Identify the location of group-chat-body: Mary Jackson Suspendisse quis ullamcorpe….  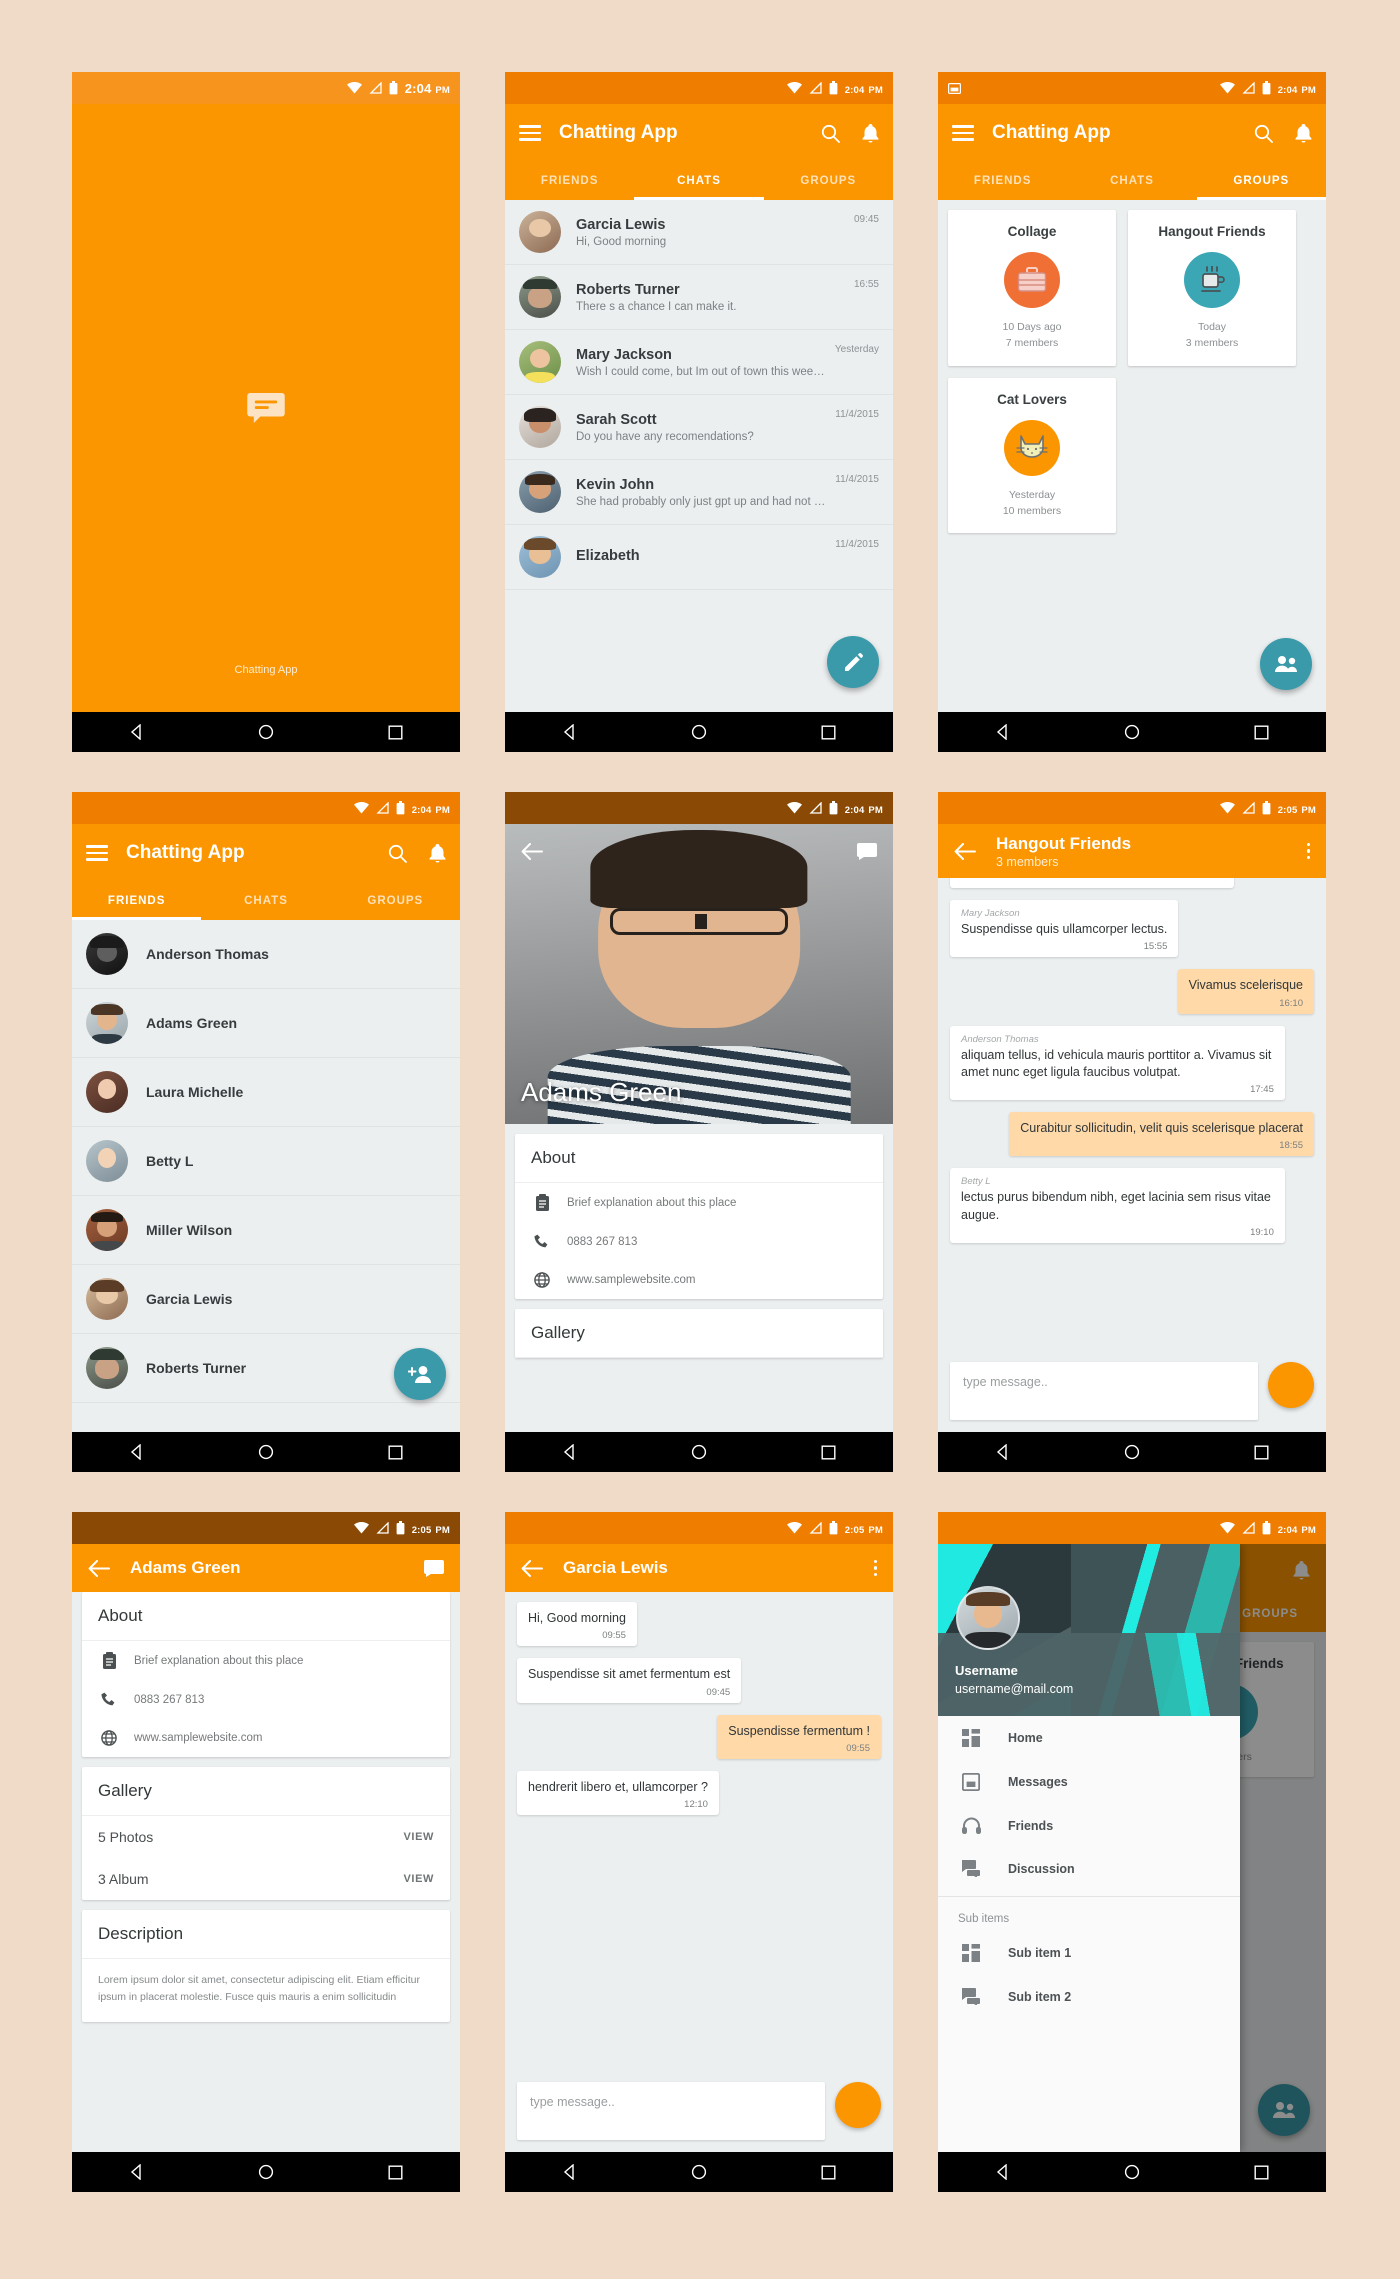
(1132, 1155).